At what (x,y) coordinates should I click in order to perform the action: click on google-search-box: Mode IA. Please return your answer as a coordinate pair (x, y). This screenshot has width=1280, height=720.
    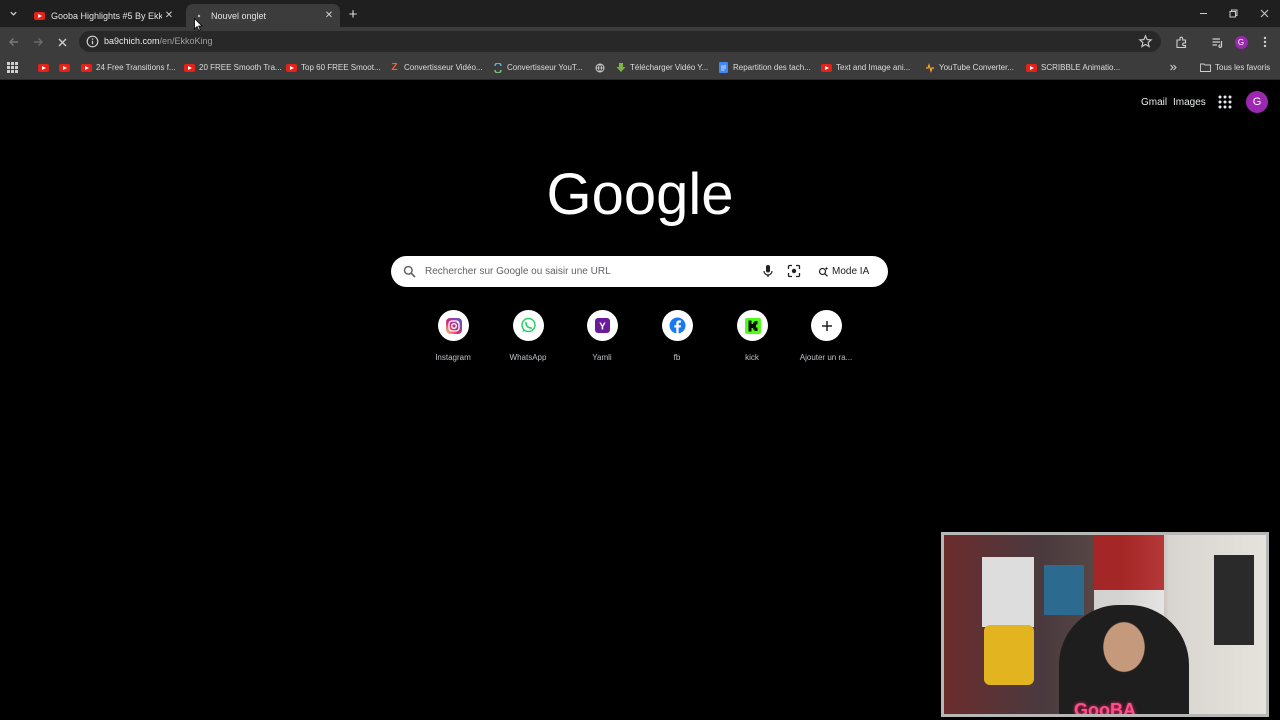
    Looking at the image, I should click on (639, 271).